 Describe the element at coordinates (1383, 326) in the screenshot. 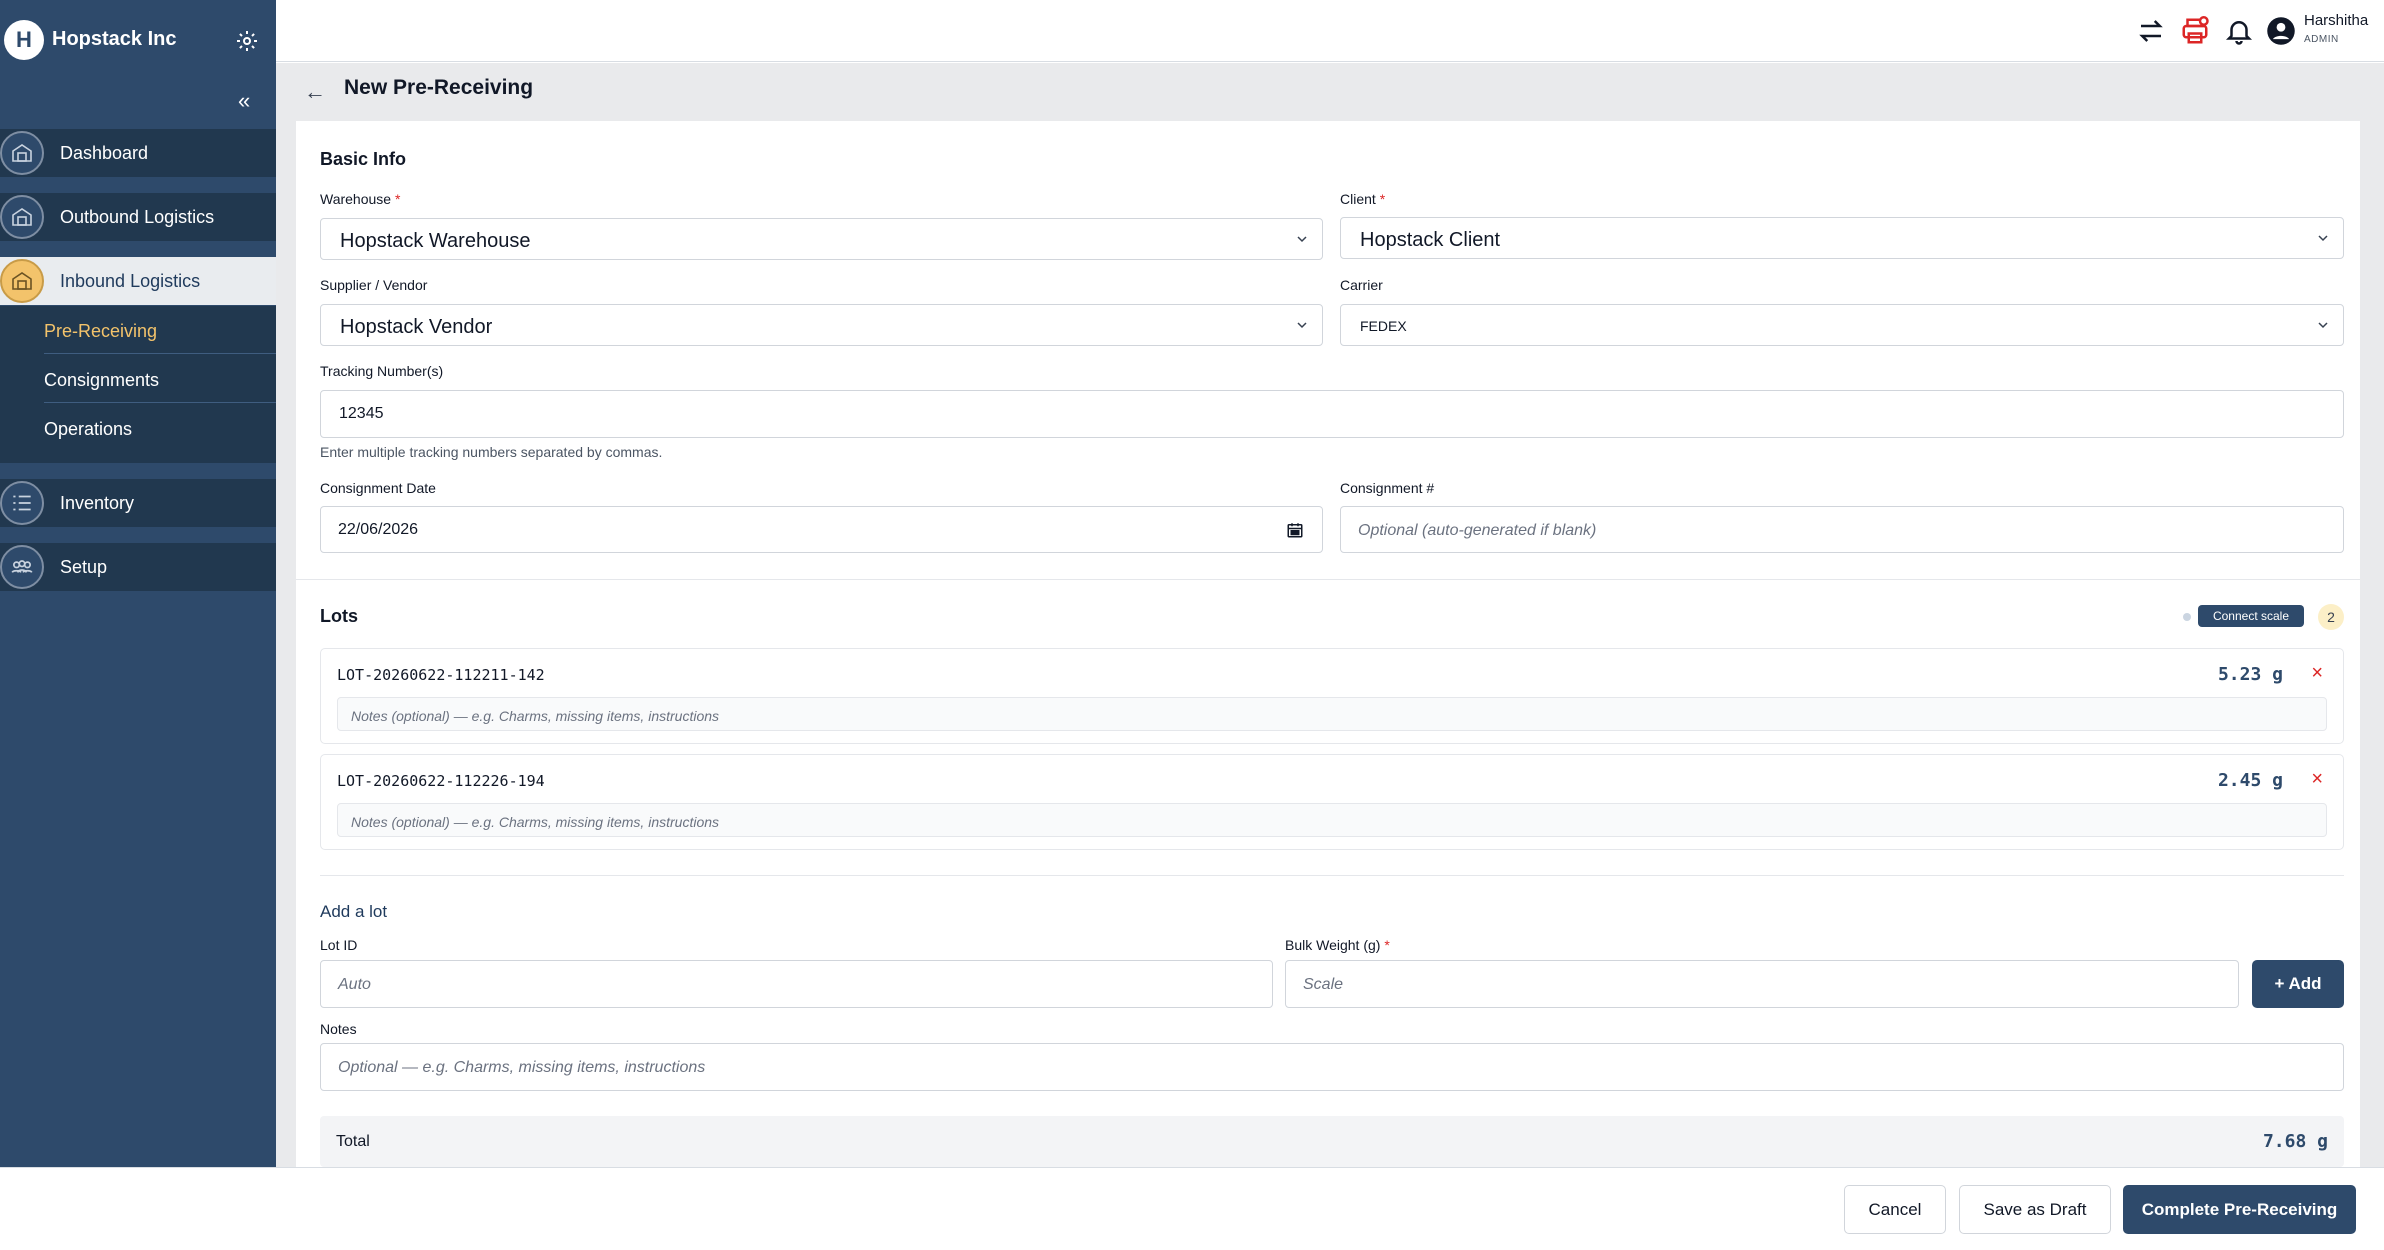

I see `carrier-value: FEDEX` at that location.